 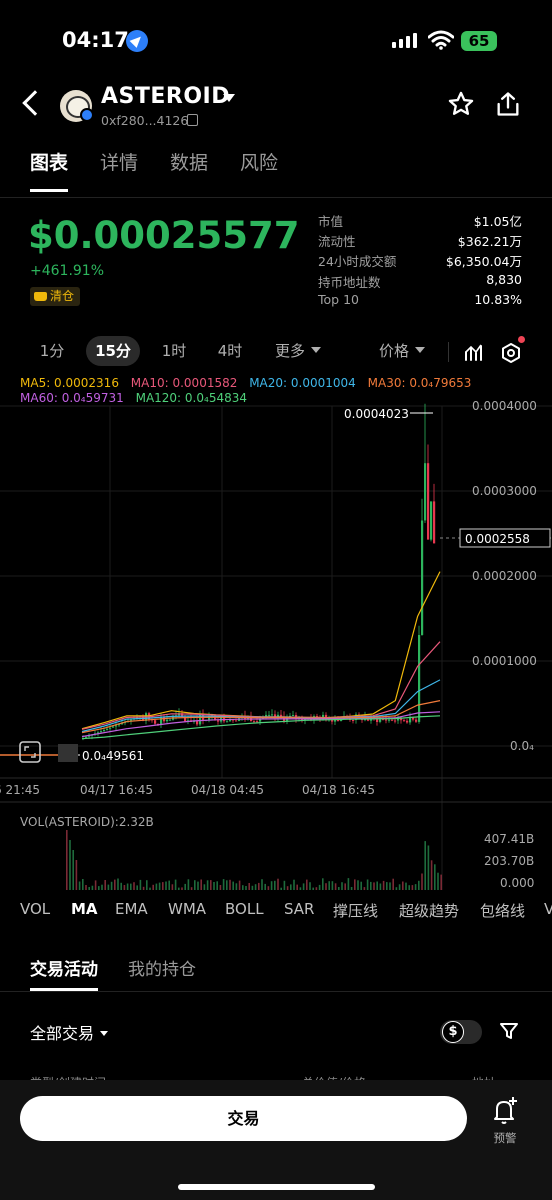 I want to click on indicator-envelope: 包络线, so click(x=502, y=910).